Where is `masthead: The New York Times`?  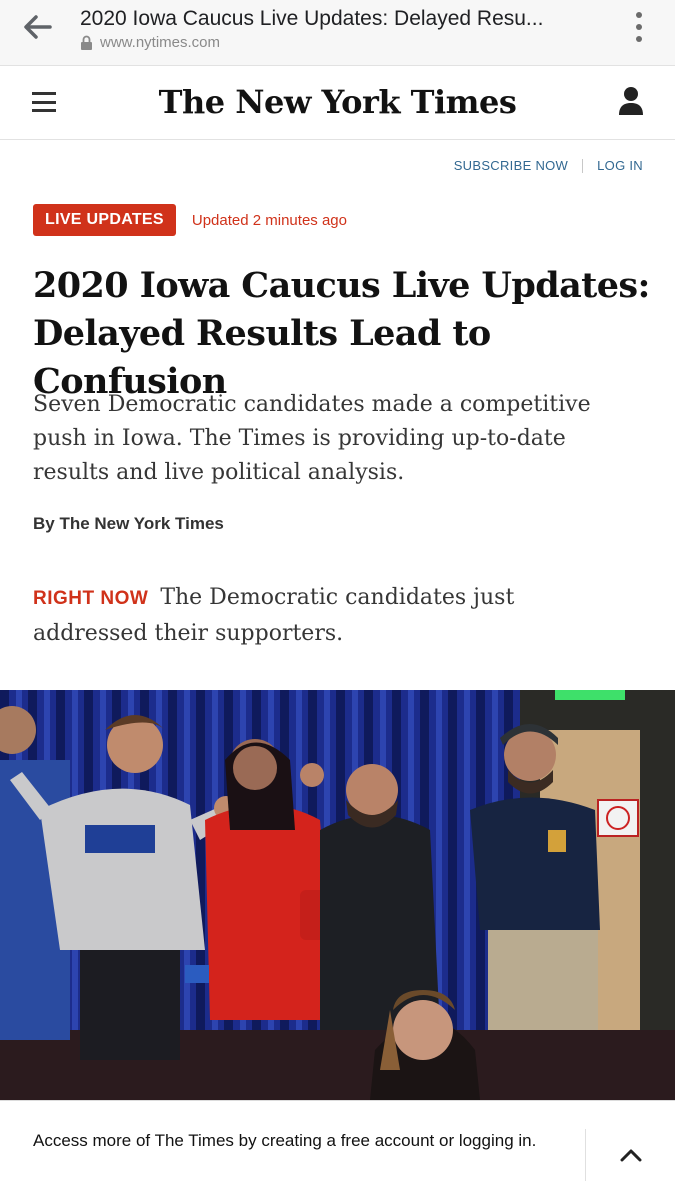
masthead: The New York Times is located at coordinates (337, 103).